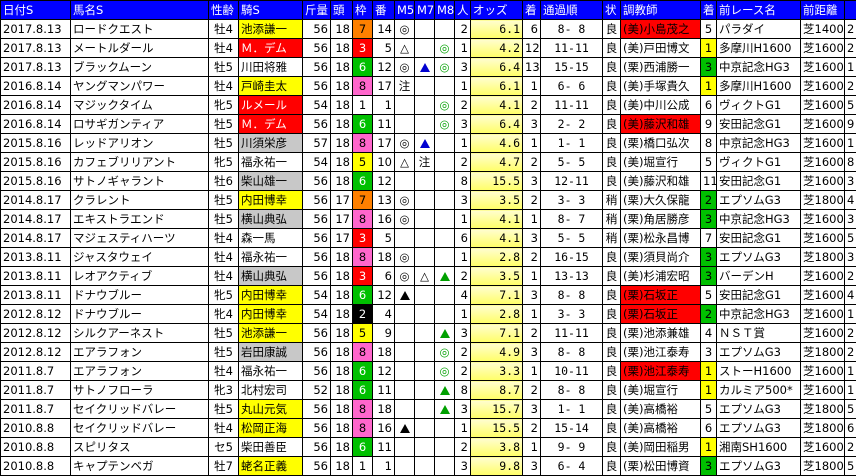 Image resolution: width=856 pixels, height=476 pixels. I want to click on horse-number-cell: 12, so click(384, 371).